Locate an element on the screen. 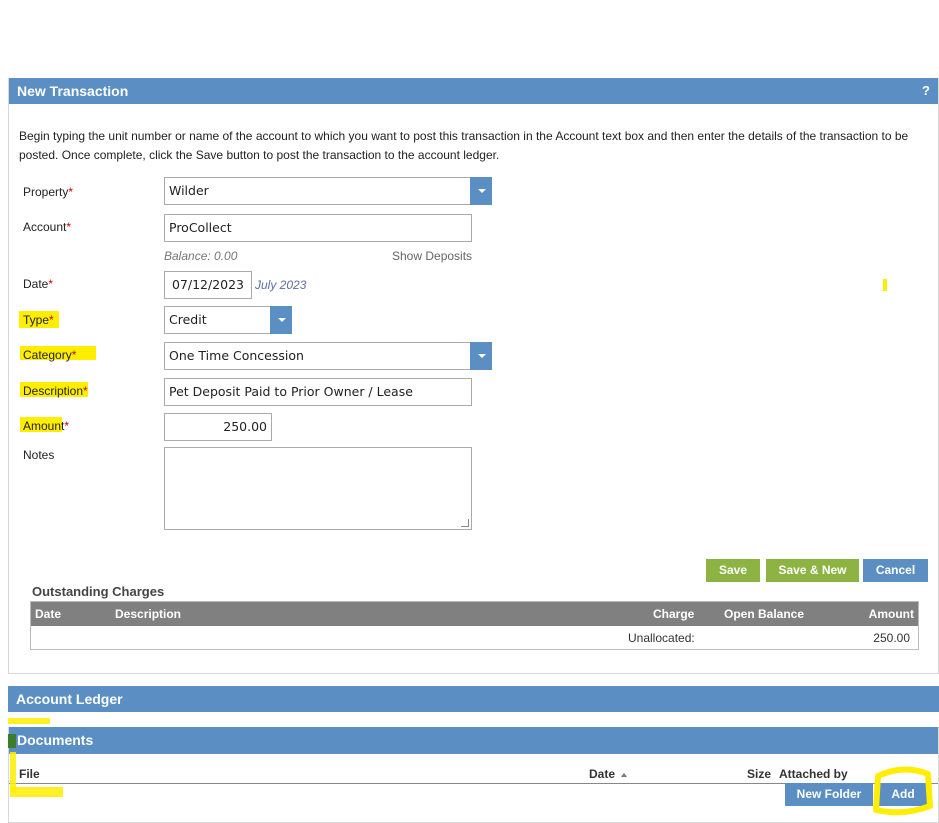 The width and height of the screenshot is (939, 823). date-month-text: July 2023 is located at coordinates (281, 285).